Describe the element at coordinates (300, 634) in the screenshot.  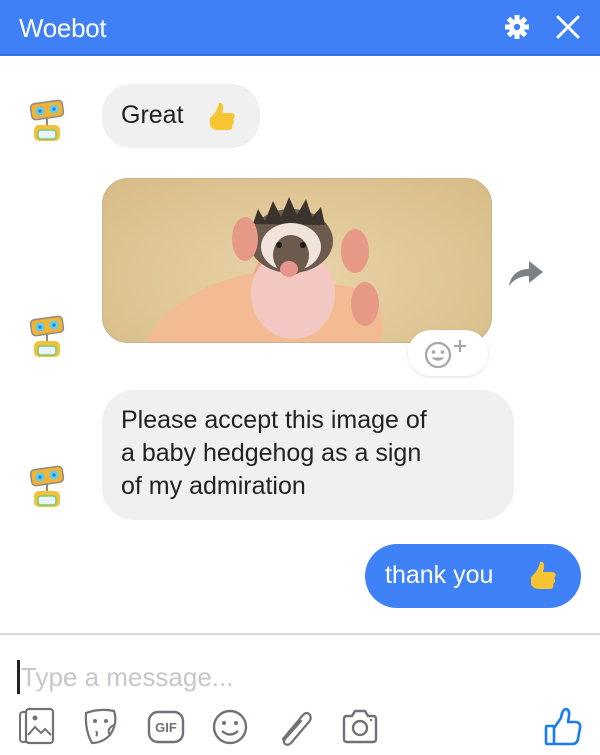
I see `composer-divider` at that location.